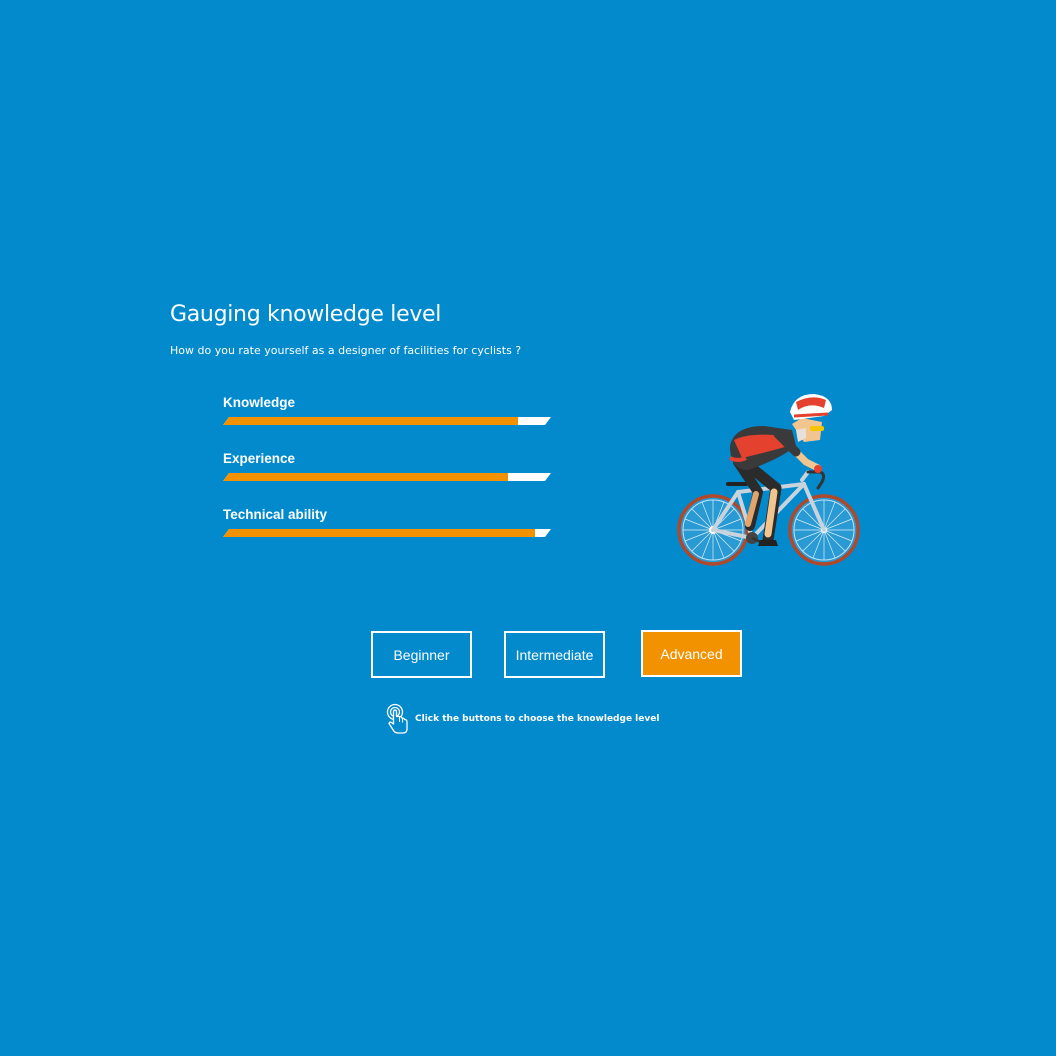 The width and height of the screenshot is (1056, 1056). I want to click on meter-track-experience, so click(387, 477).